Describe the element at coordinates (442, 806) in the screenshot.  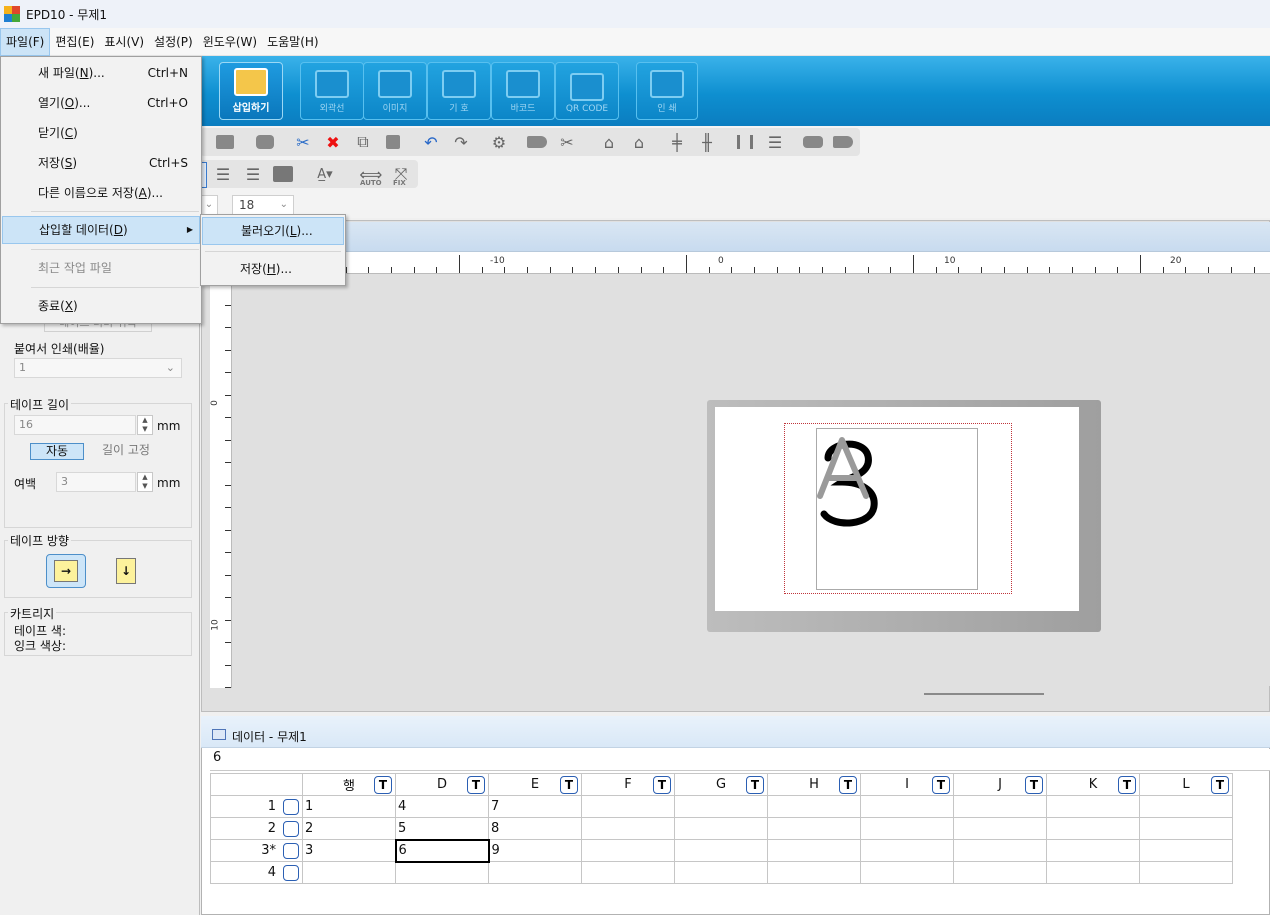
I see `grid-cell: 4` at that location.